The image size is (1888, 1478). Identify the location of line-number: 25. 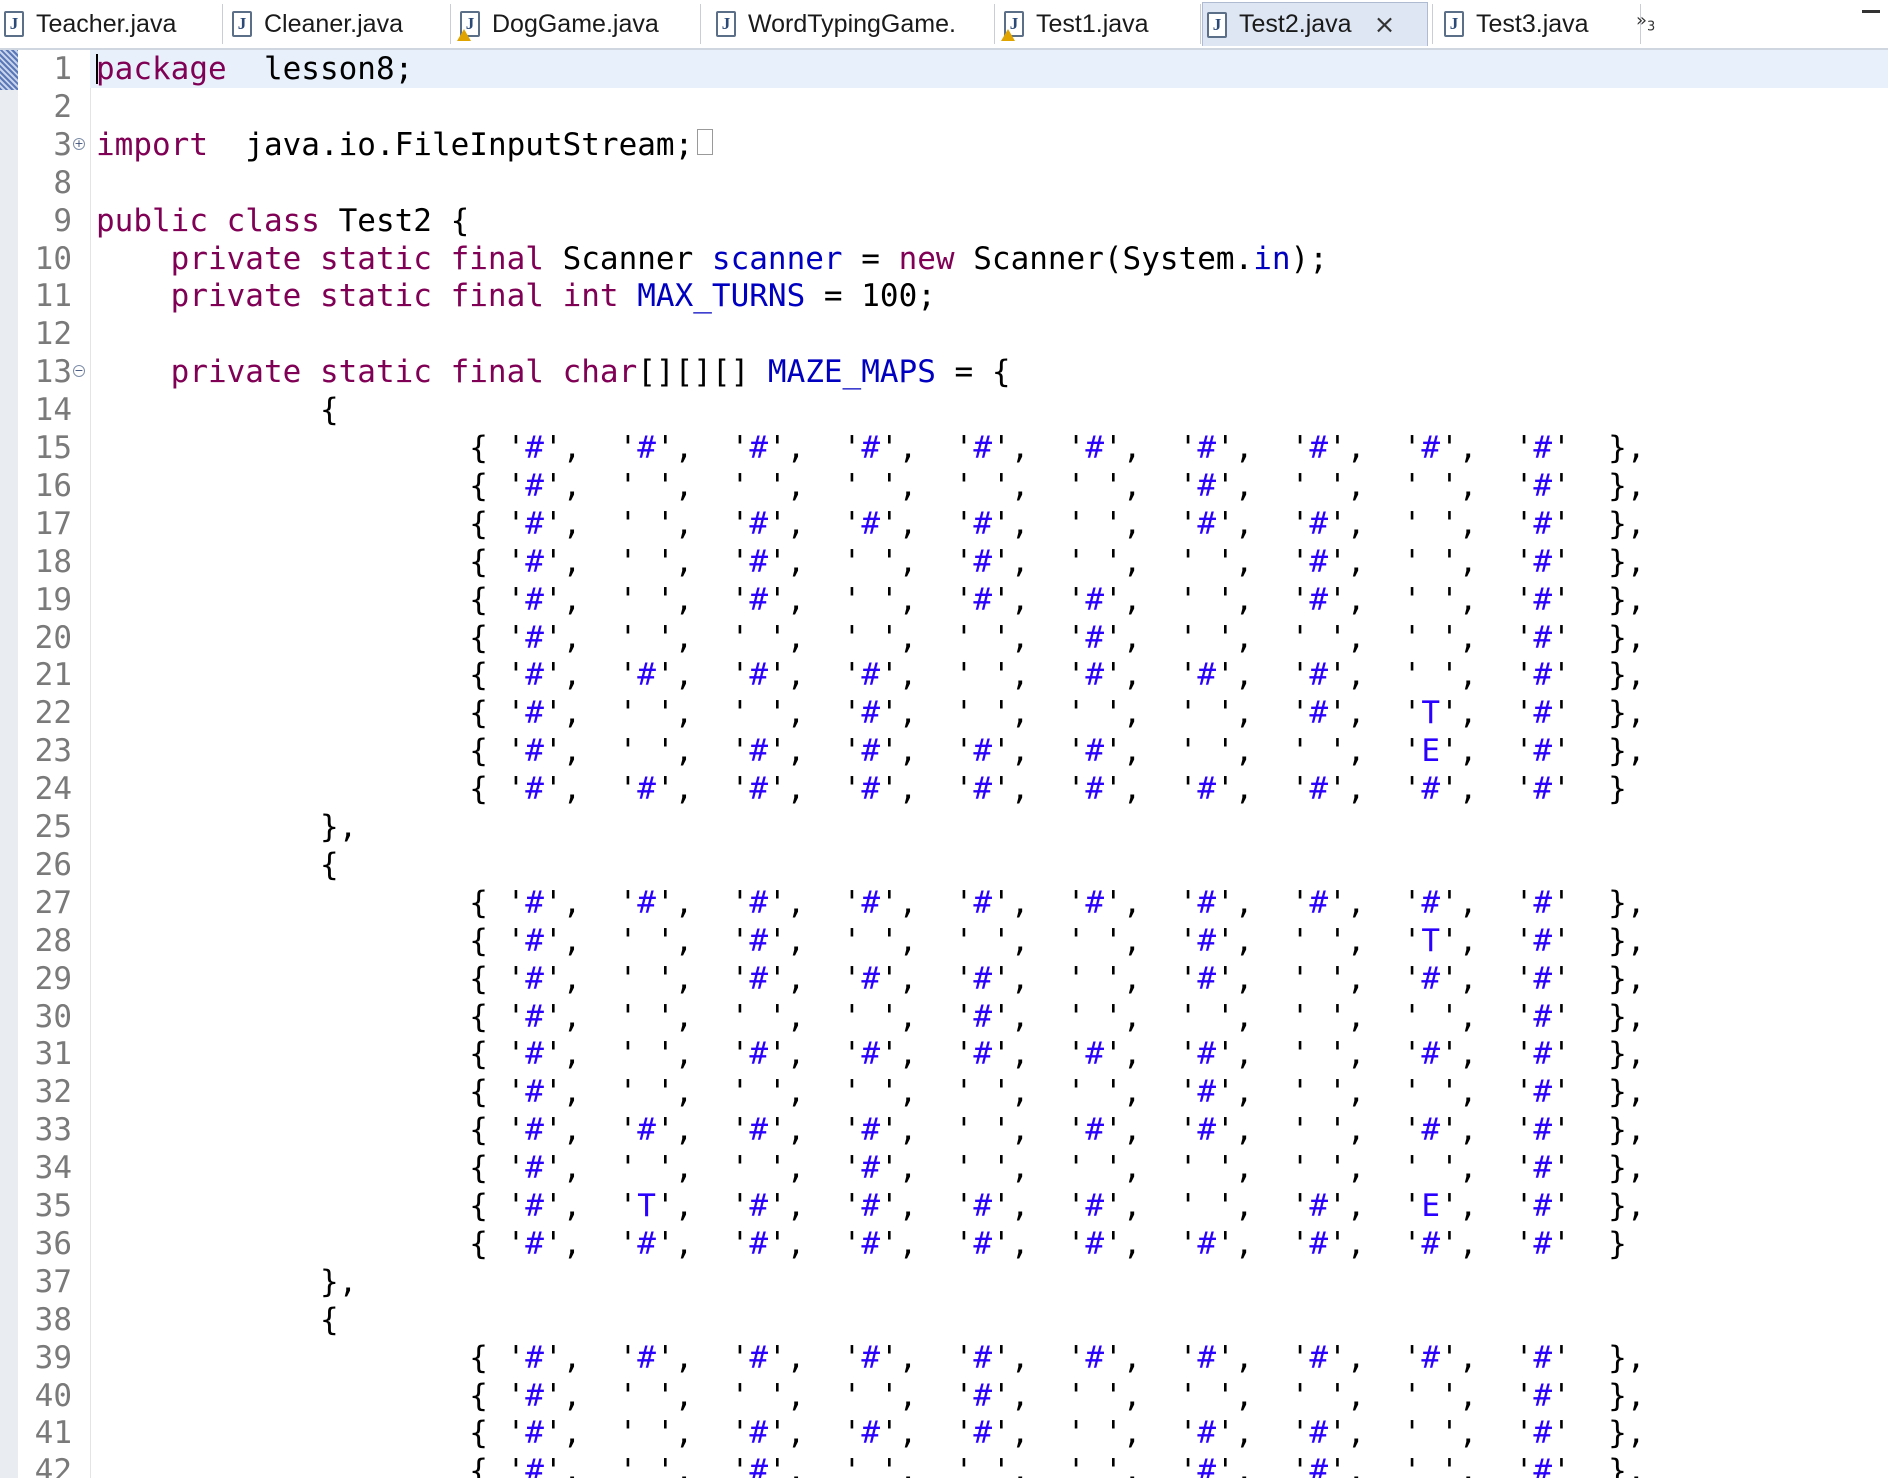
(53, 827).